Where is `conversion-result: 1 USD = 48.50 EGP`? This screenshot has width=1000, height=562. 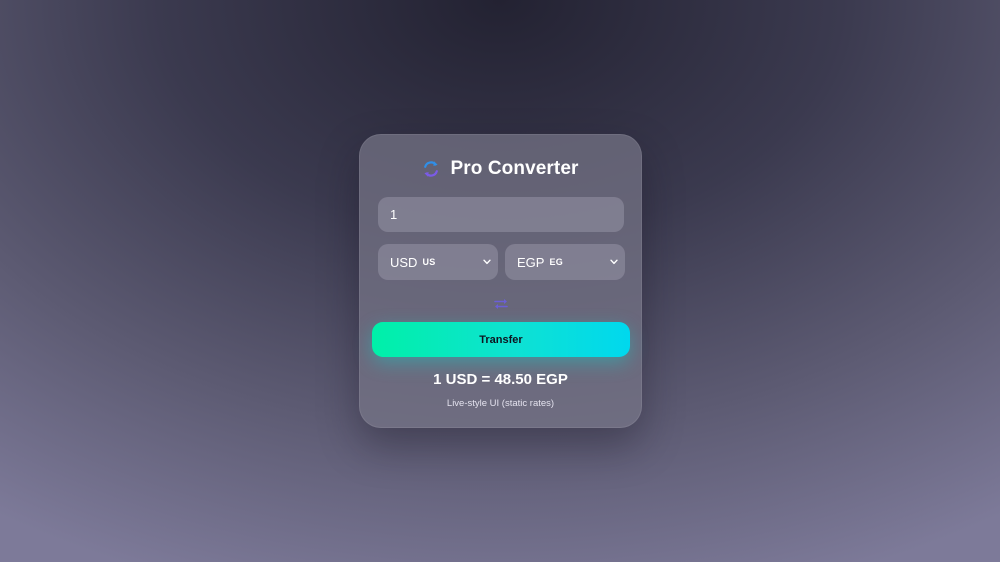 conversion-result: 1 USD = 48.50 EGP is located at coordinates (500, 379).